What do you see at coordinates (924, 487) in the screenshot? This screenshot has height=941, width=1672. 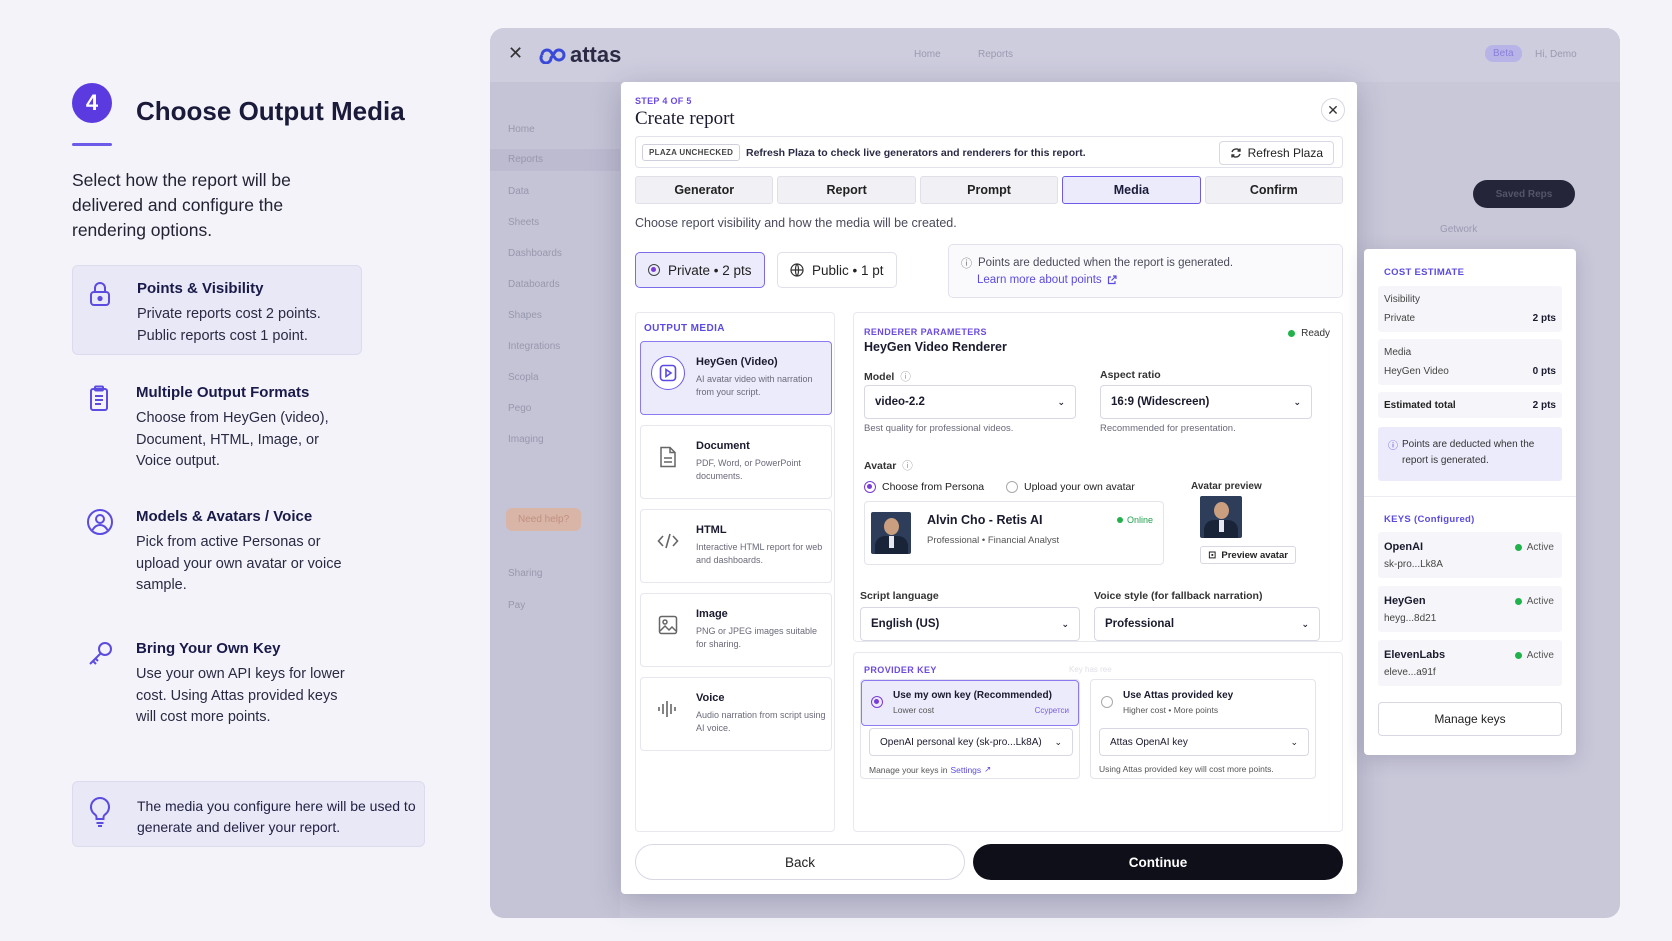 I see `avatar-option-persona: Choose from Persona` at bounding box center [924, 487].